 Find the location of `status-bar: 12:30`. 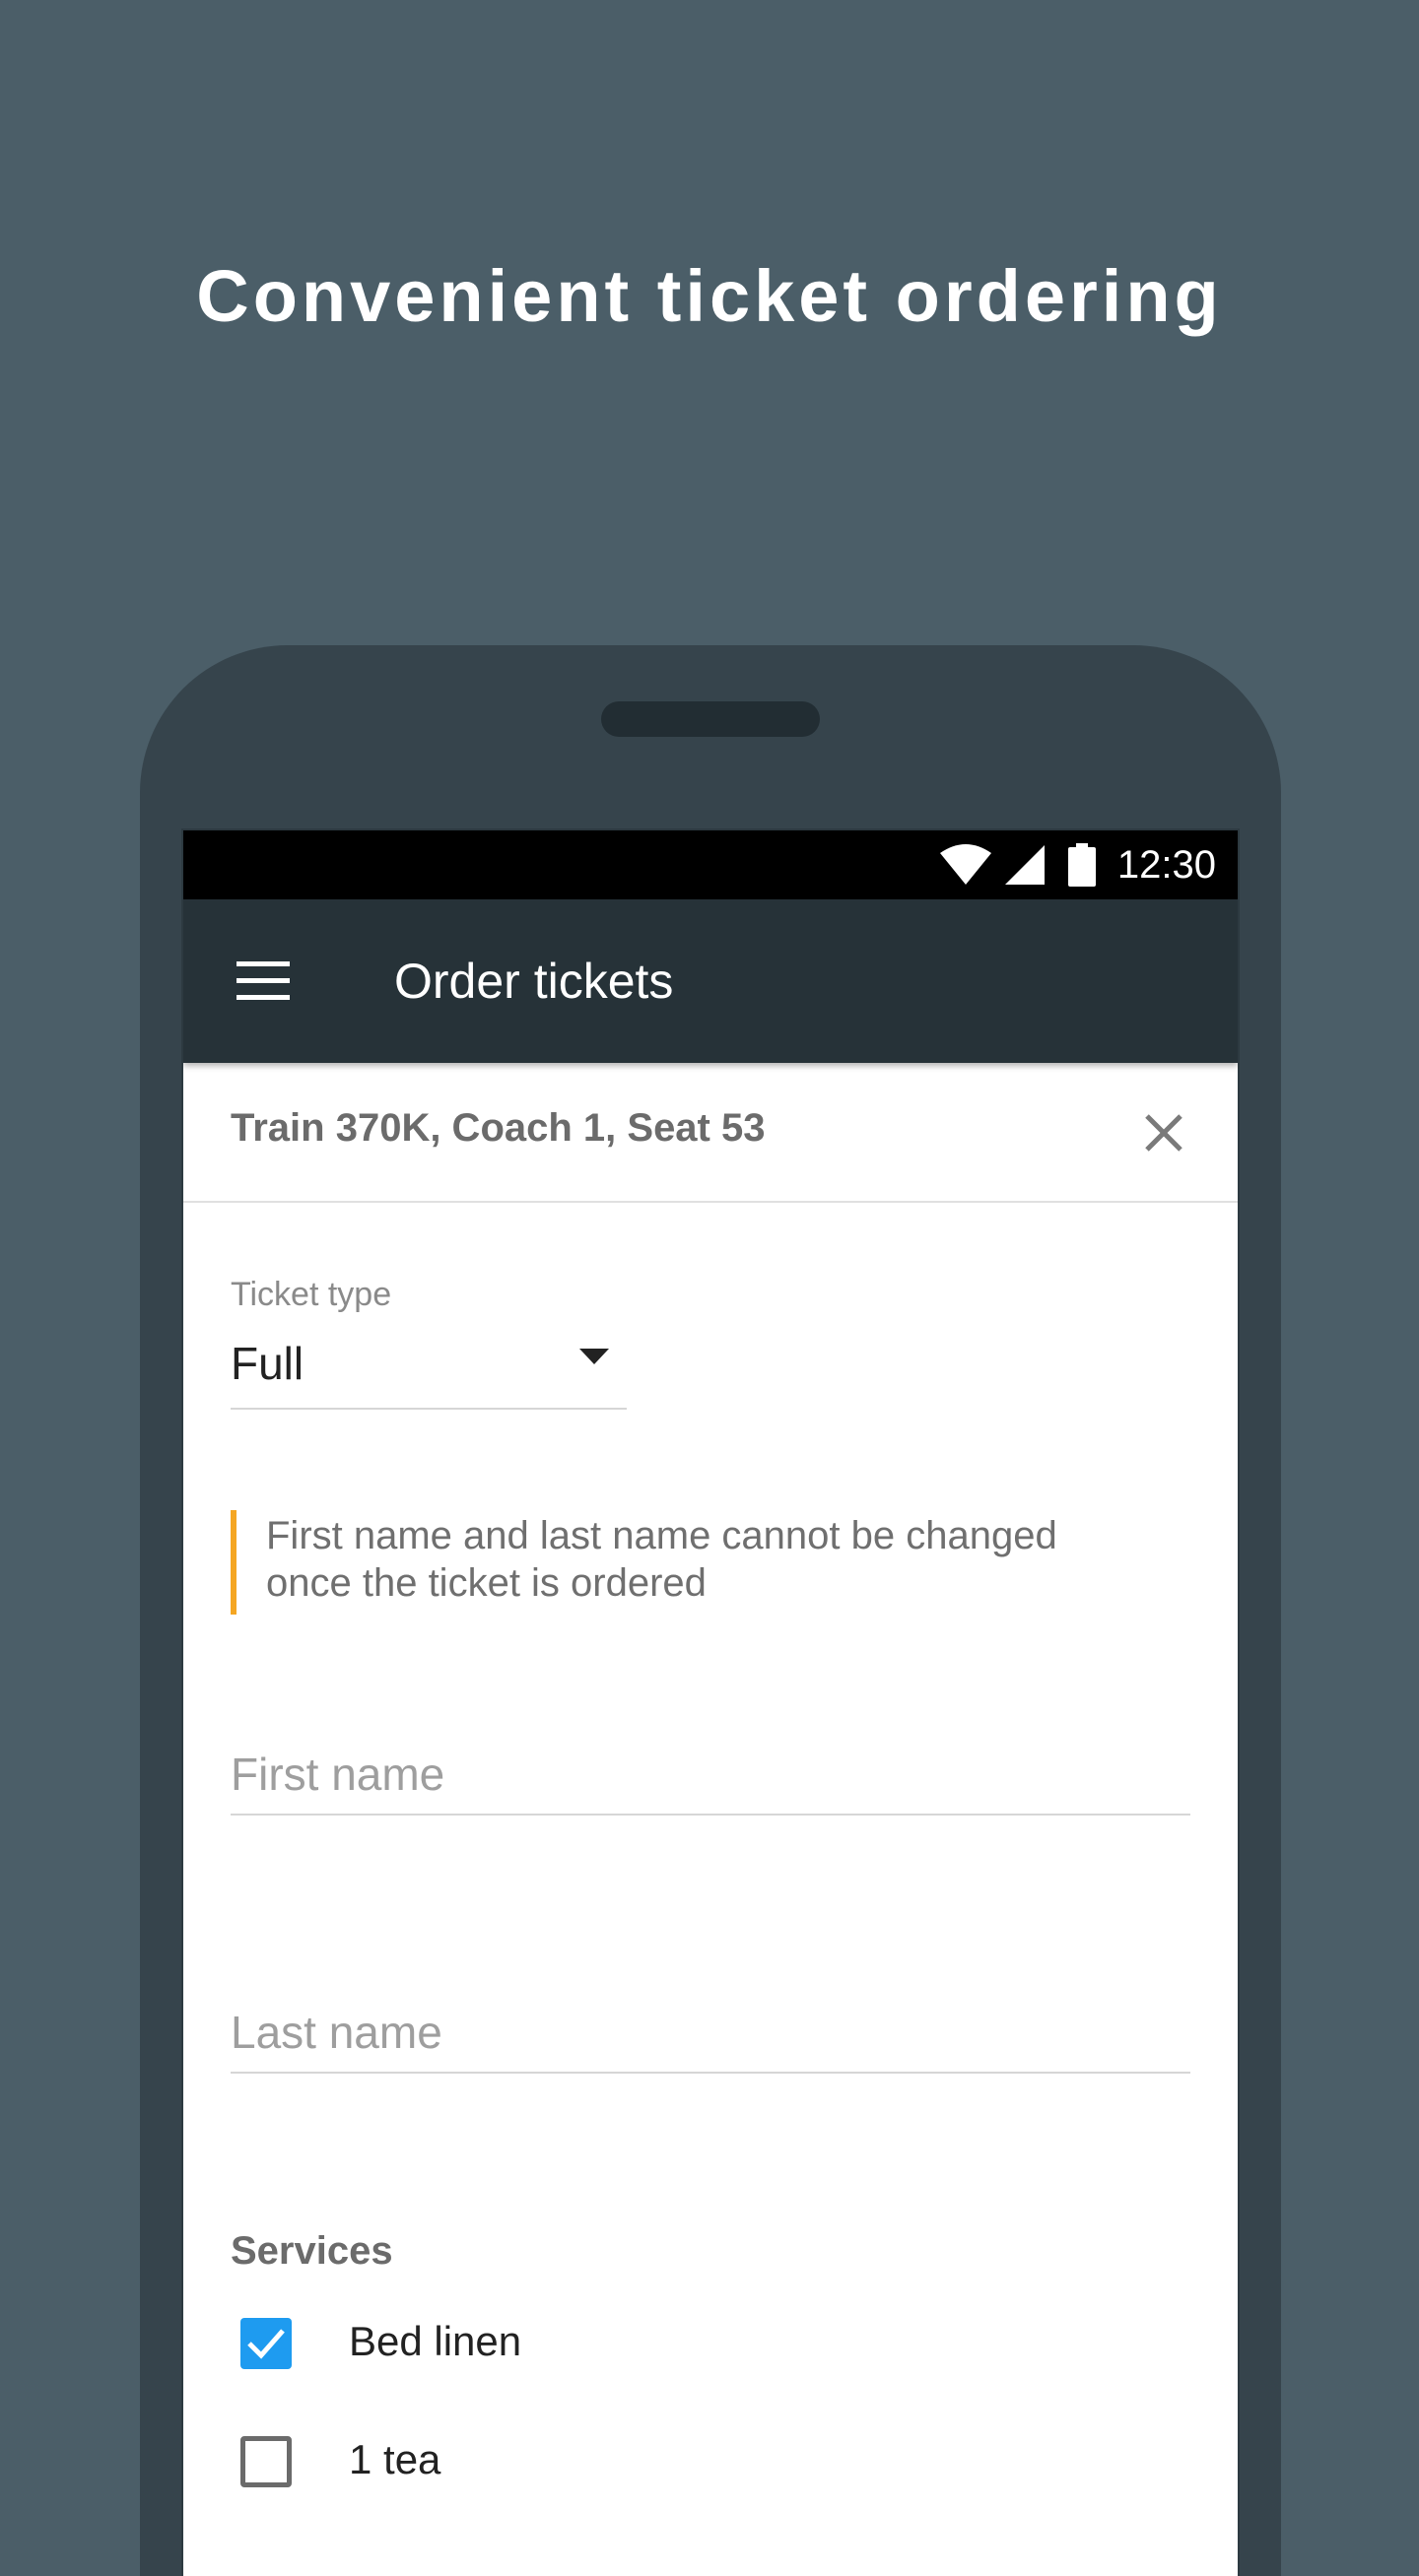

status-bar: 12:30 is located at coordinates (710, 865).